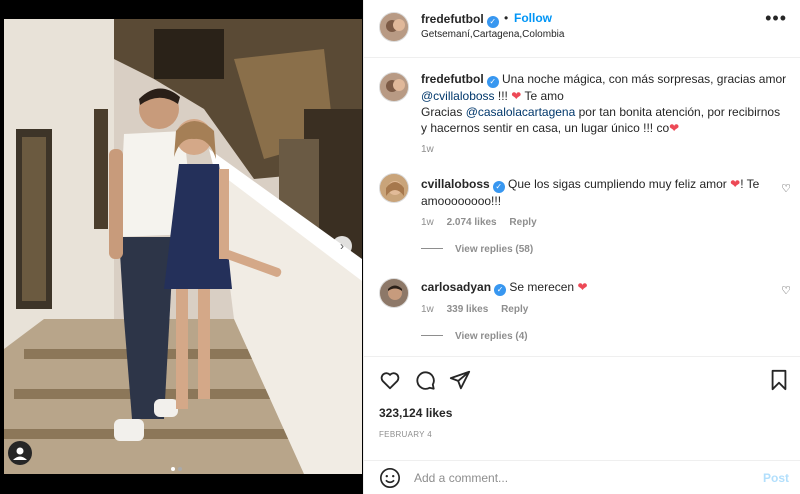 The height and width of the screenshot is (494, 800). Describe the element at coordinates (442, 112) in the screenshot. I see `caption-part: Gracias` at that location.